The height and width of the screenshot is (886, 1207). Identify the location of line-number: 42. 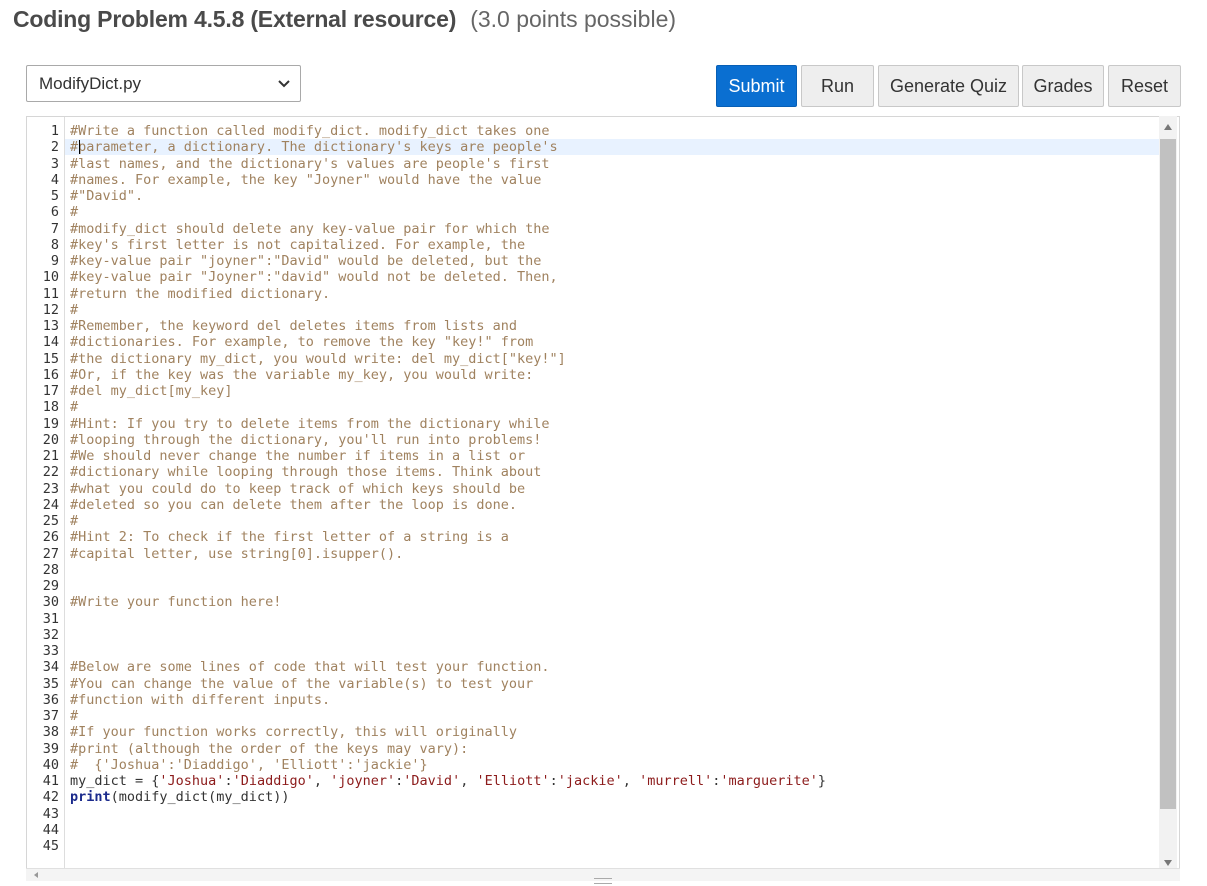
(50, 797).